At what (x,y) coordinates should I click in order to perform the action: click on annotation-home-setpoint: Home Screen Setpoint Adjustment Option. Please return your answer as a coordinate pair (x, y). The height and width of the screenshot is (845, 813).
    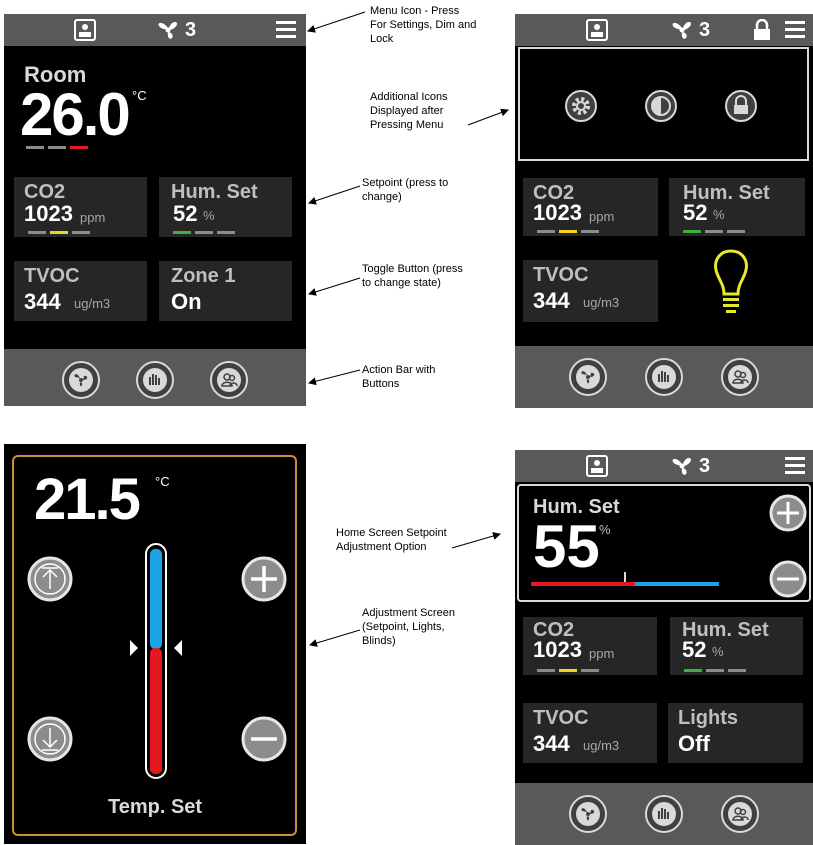
    Looking at the image, I should click on (391, 540).